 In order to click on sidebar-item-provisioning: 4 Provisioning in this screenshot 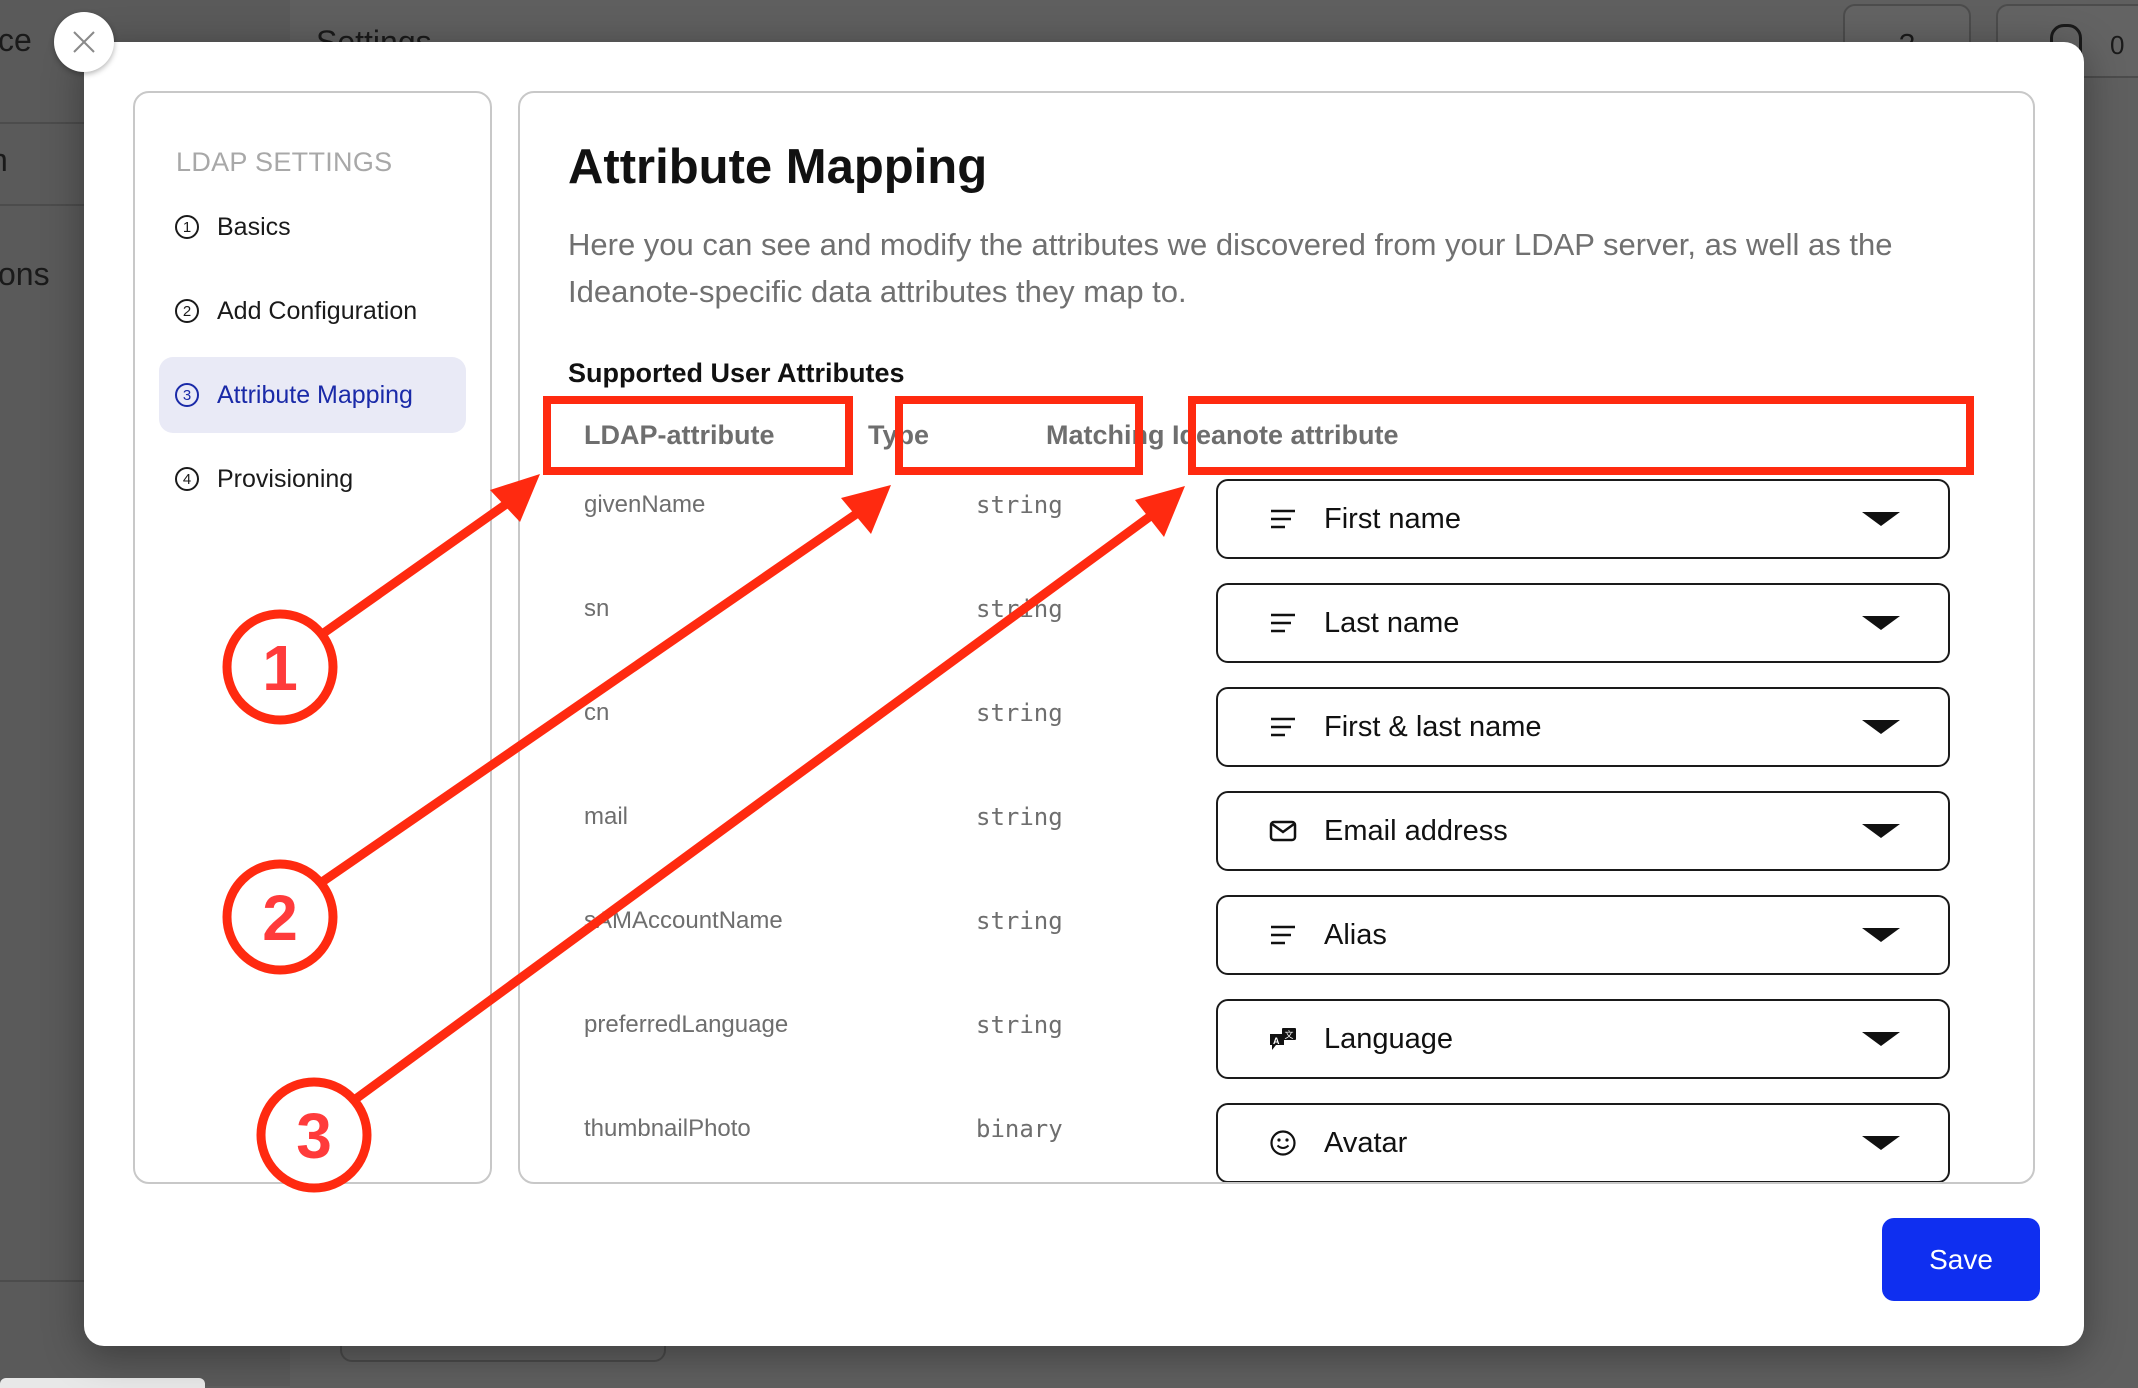, I will do `click(312, 479)`.